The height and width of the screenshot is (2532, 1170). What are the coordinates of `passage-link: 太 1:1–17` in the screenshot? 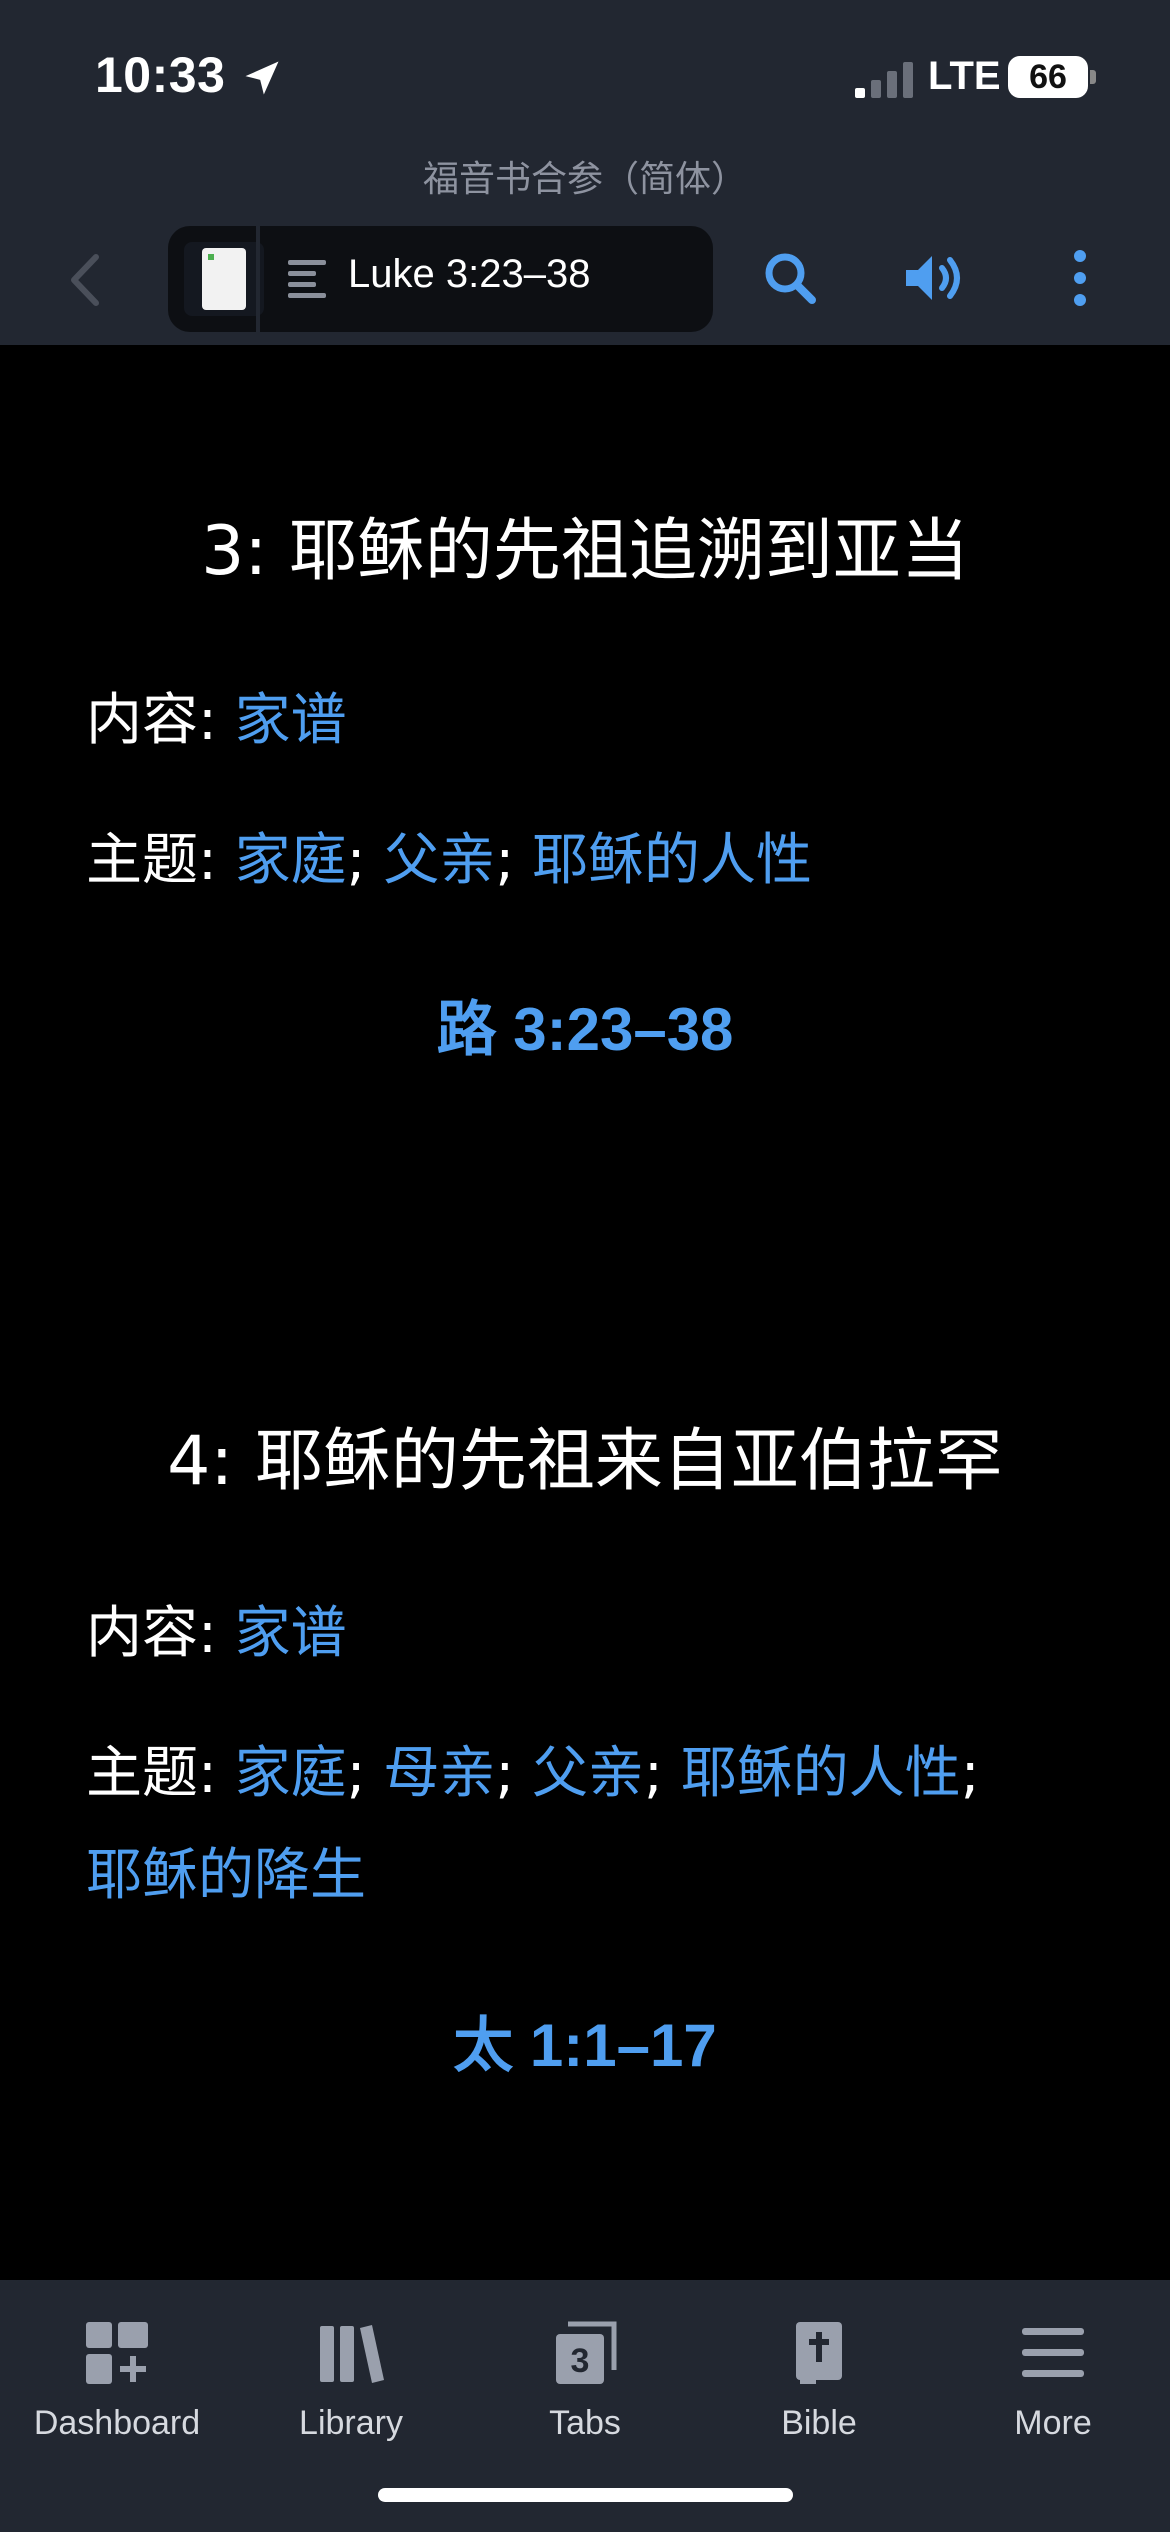 It's located at (585, 2040).